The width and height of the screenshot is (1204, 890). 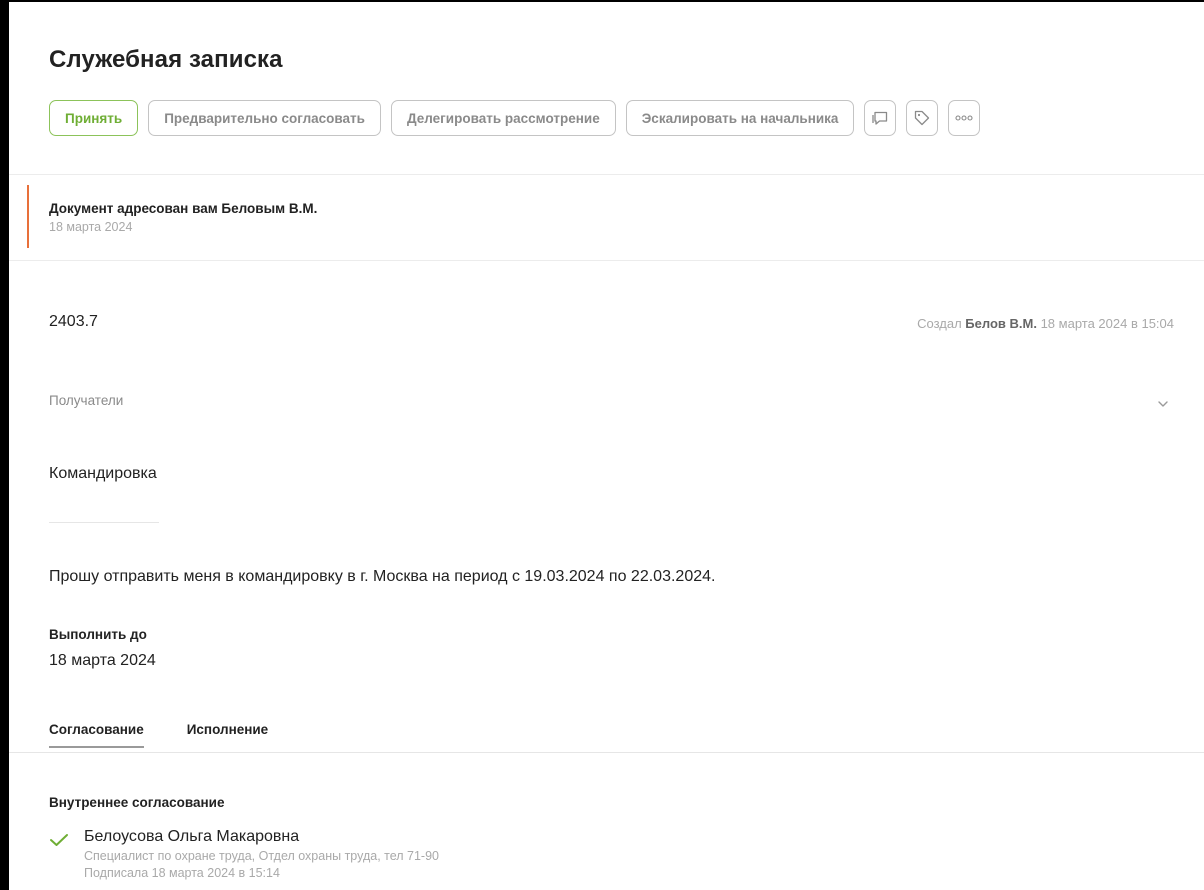 I want to click on approver-status: Подписала 18 марта 2024 в 15:14, so click(x=182, y=873).